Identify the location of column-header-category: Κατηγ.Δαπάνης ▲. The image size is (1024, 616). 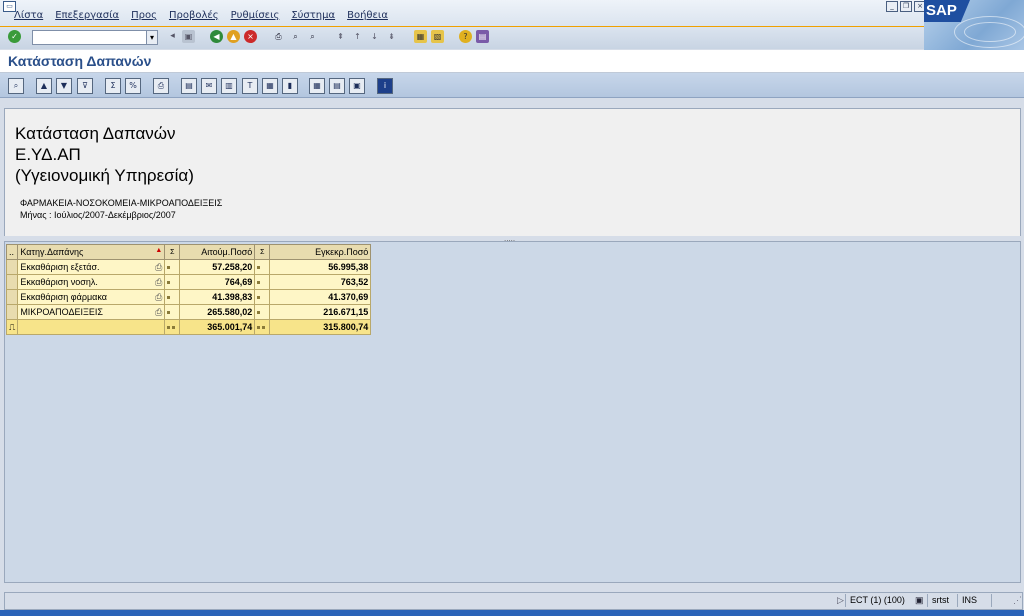
(91, 252).